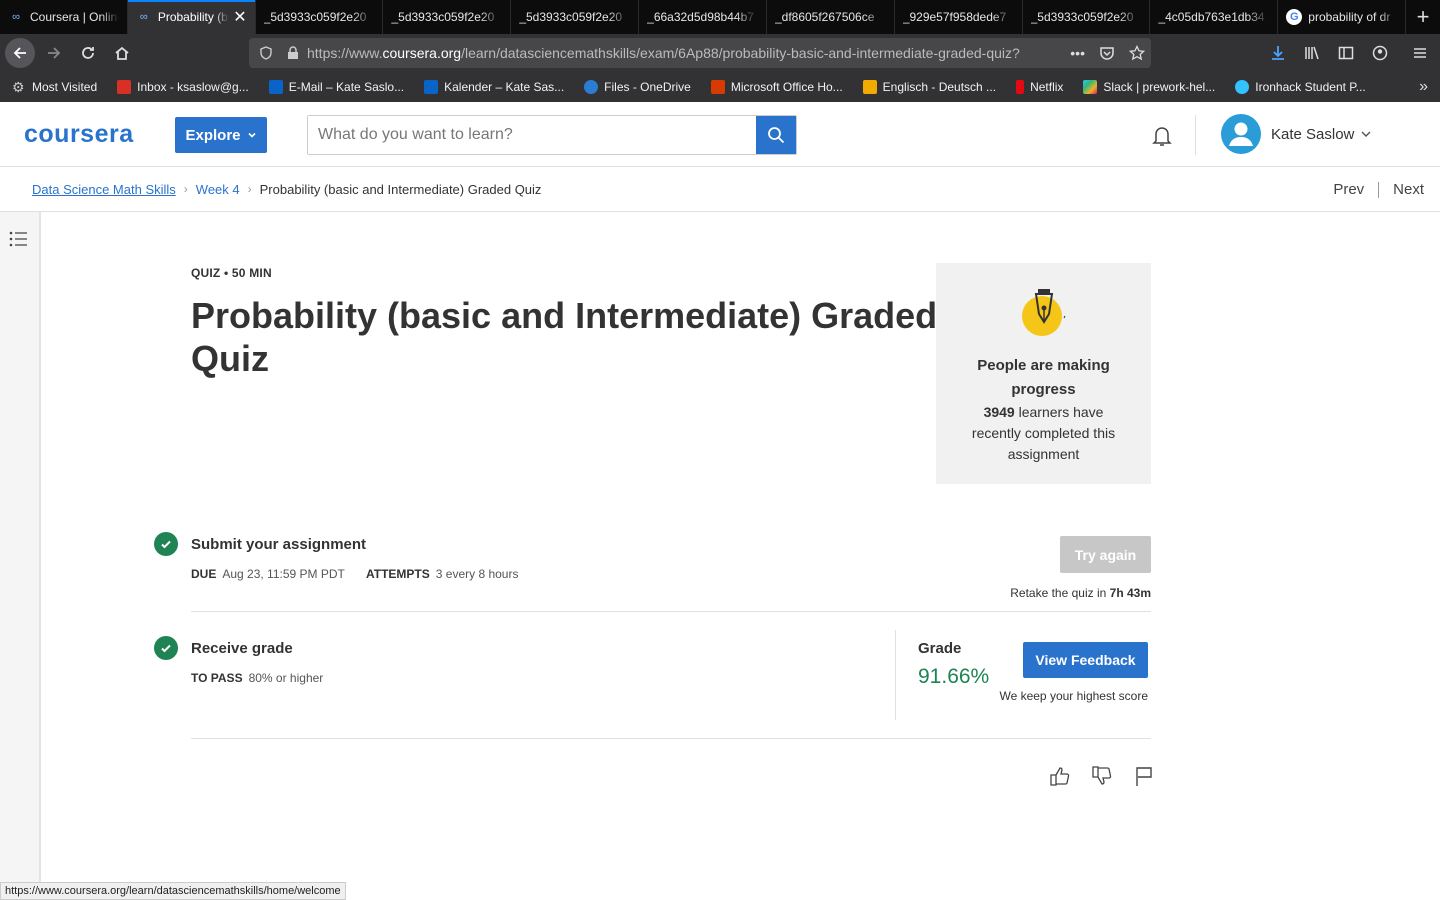 Image resolution: width=1440 pixels, height=900 pixels. What do you see at coordinates (1313, 134) in the screenshot?
I see `user-name: Kate Saslow` at bounding box center [1313, 134].